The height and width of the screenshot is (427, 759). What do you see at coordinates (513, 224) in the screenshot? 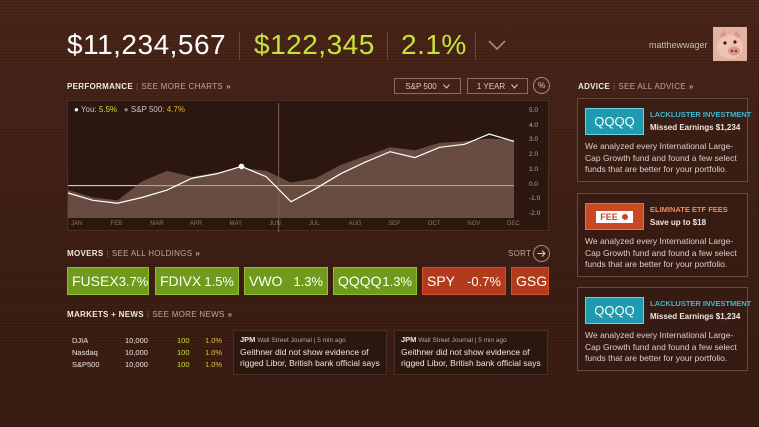
I see `x-tick-label: DEC` at bounding box center [513, 224].